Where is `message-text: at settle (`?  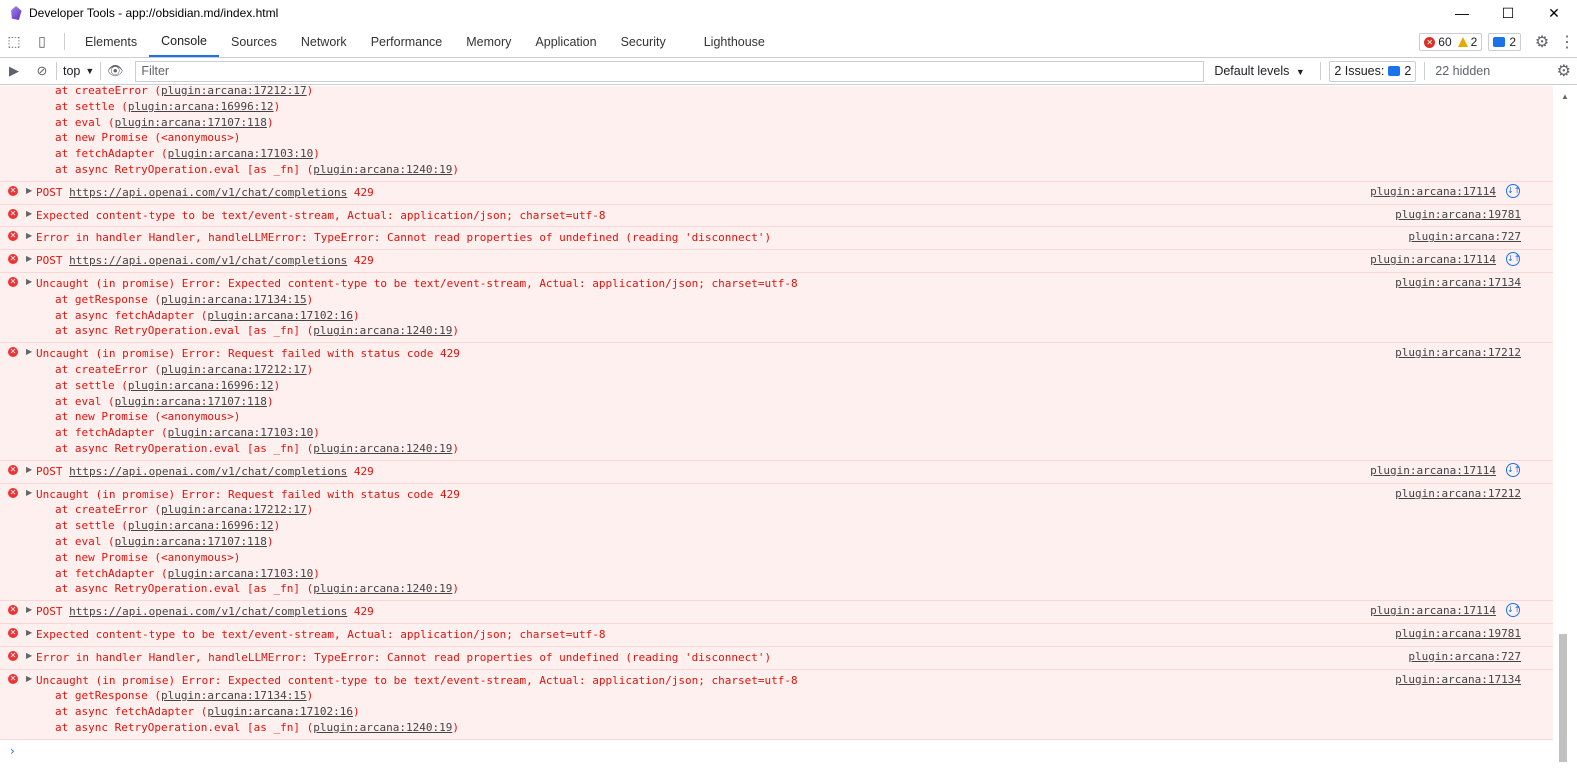 message-text: at settle ( is located at coordinates (91, 526).